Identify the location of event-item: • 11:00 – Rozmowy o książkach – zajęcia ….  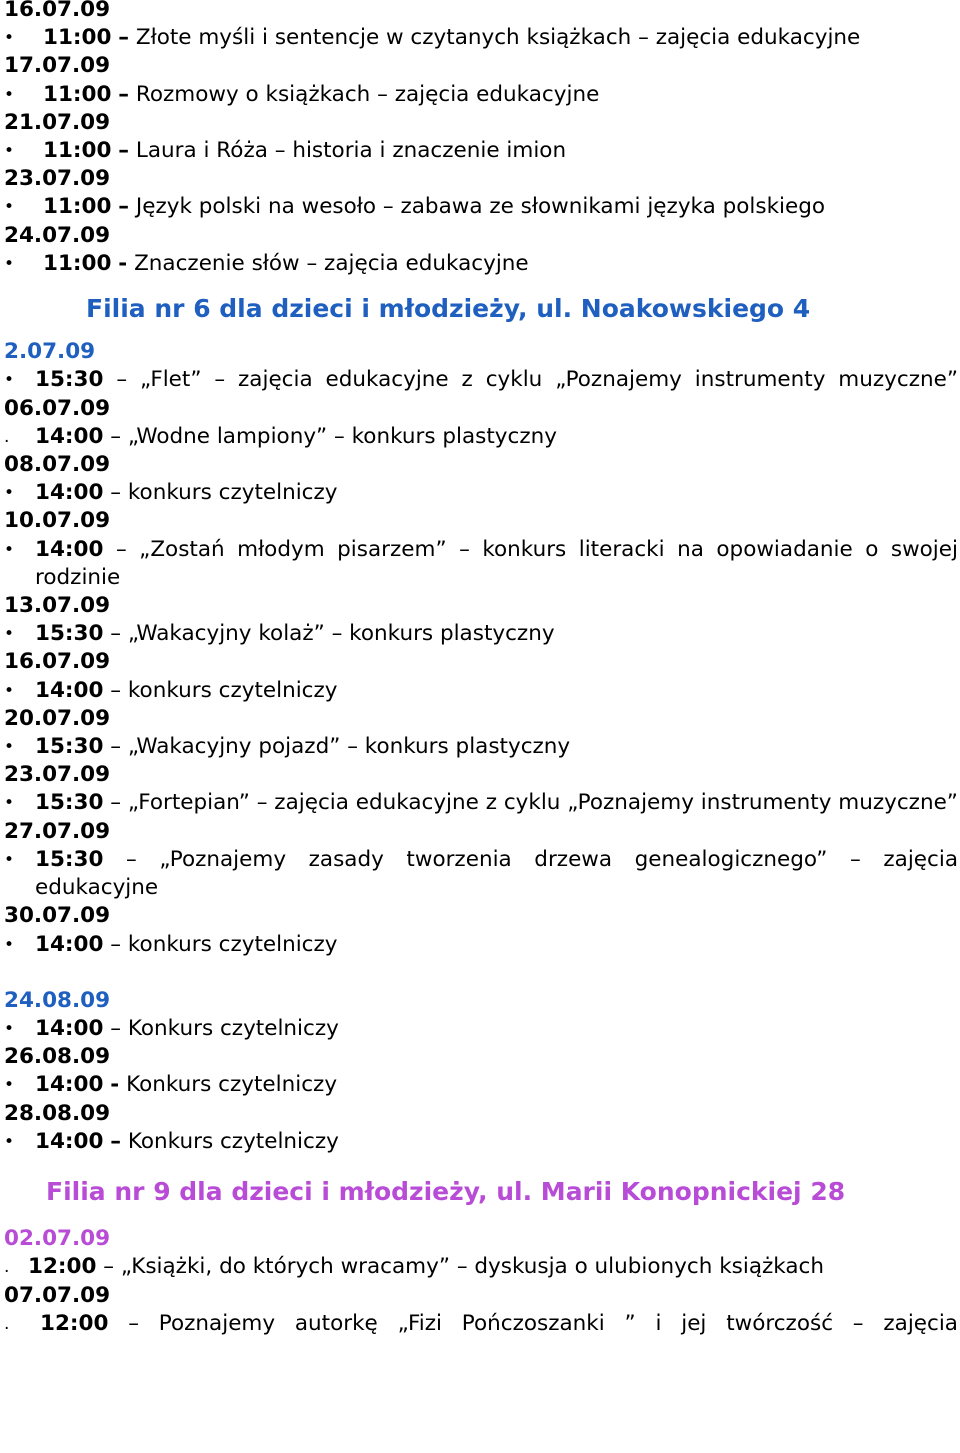
(480, 95).